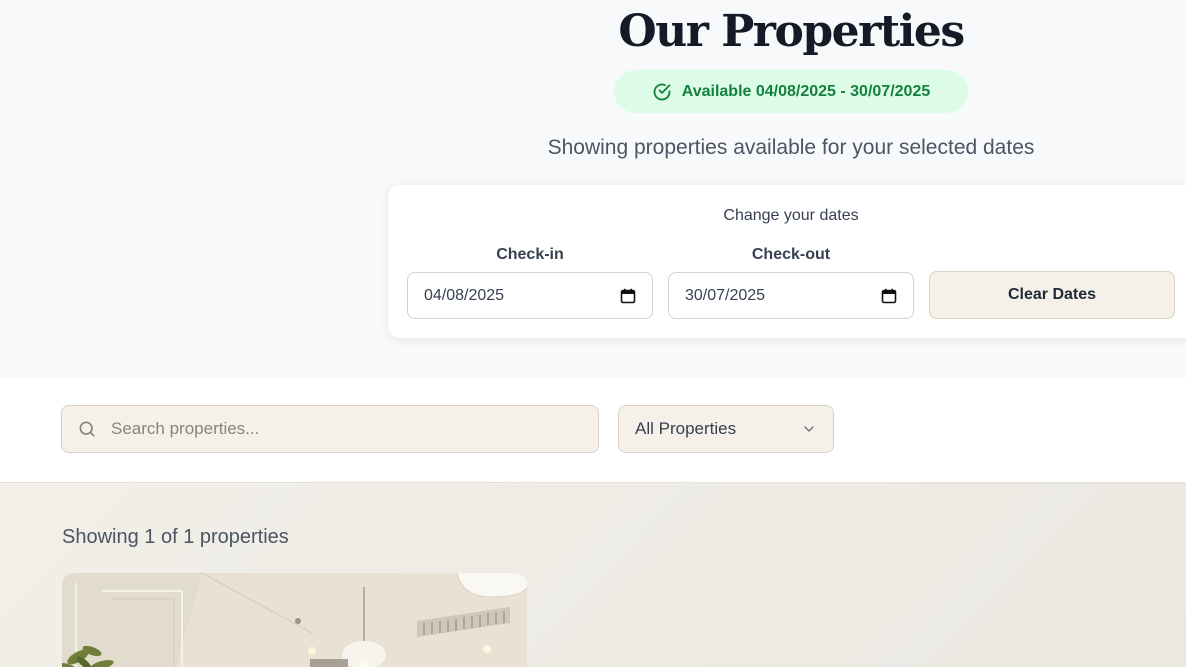 The height and width of the screenshot is (667, 1186). I want to click on checkout-label: Check-out, so click(791, 254).